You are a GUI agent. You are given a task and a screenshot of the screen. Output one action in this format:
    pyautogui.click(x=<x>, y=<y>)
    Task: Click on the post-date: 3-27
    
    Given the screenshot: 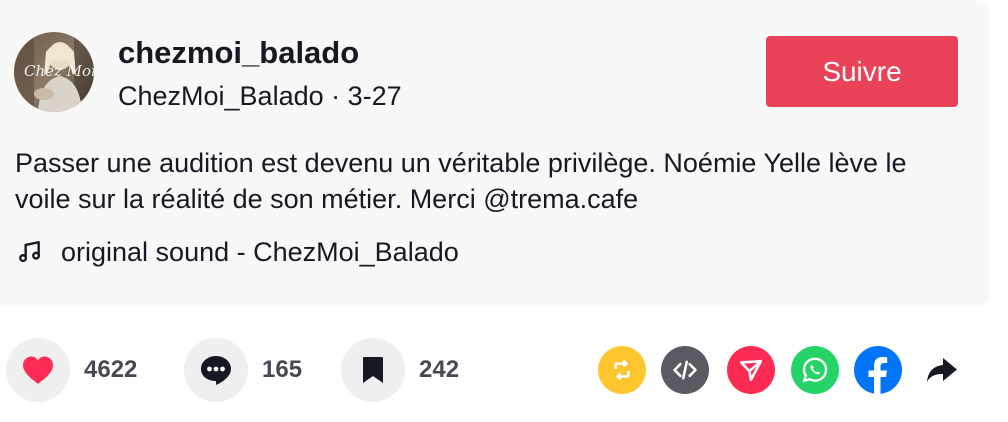 What is the action you would take?
    pyautogui.click(x=374, y=96)
    